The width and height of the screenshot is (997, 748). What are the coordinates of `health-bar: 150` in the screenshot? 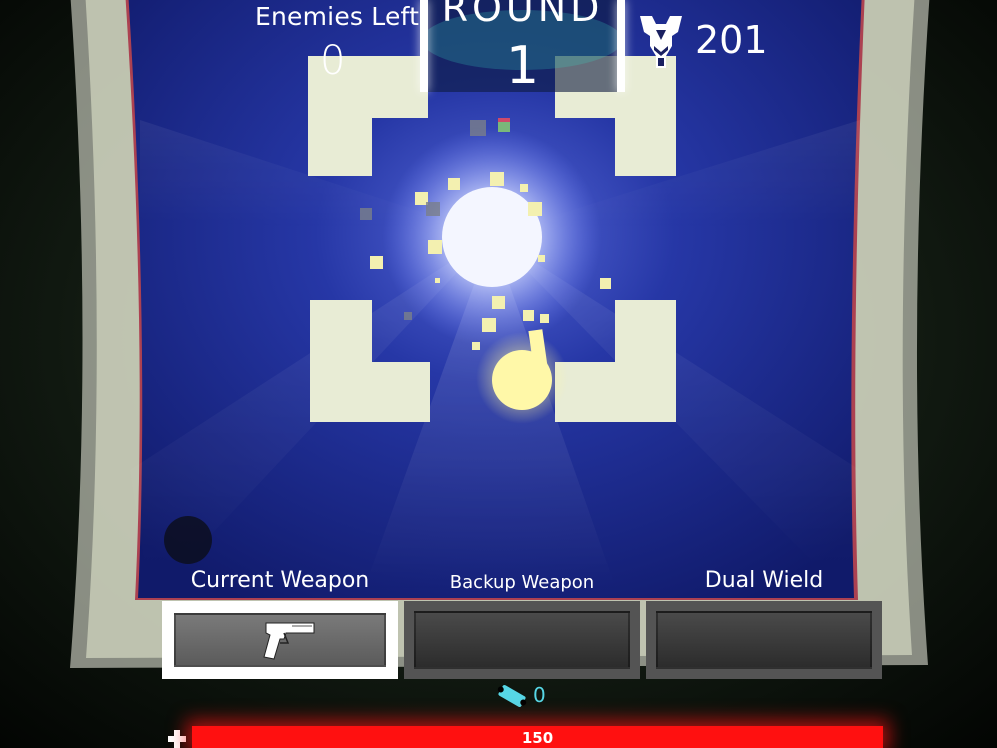 It's located at (537, 737).